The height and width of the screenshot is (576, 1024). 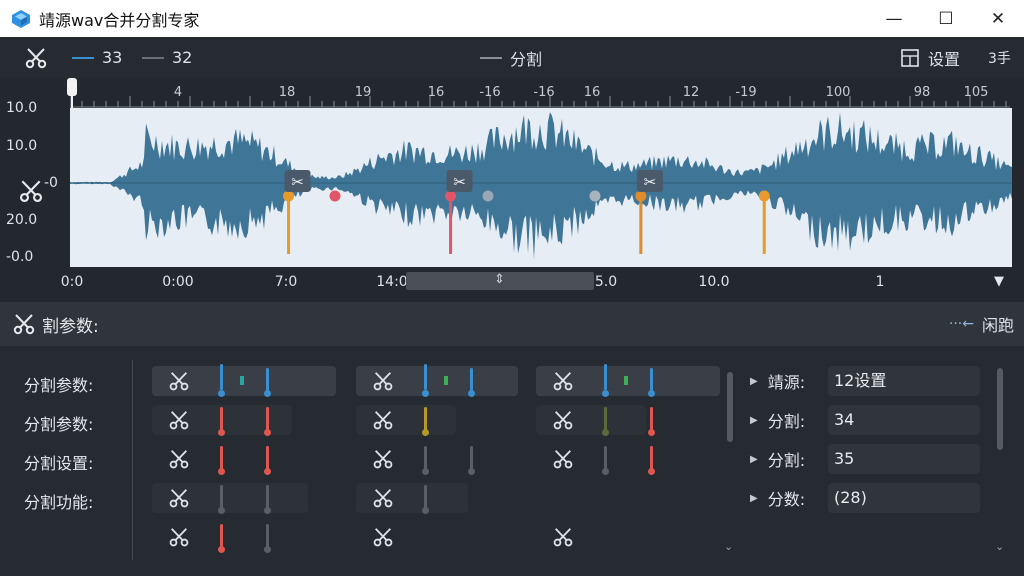 I want to click on param-cell-r2-c0, so click(x=222, y=459).